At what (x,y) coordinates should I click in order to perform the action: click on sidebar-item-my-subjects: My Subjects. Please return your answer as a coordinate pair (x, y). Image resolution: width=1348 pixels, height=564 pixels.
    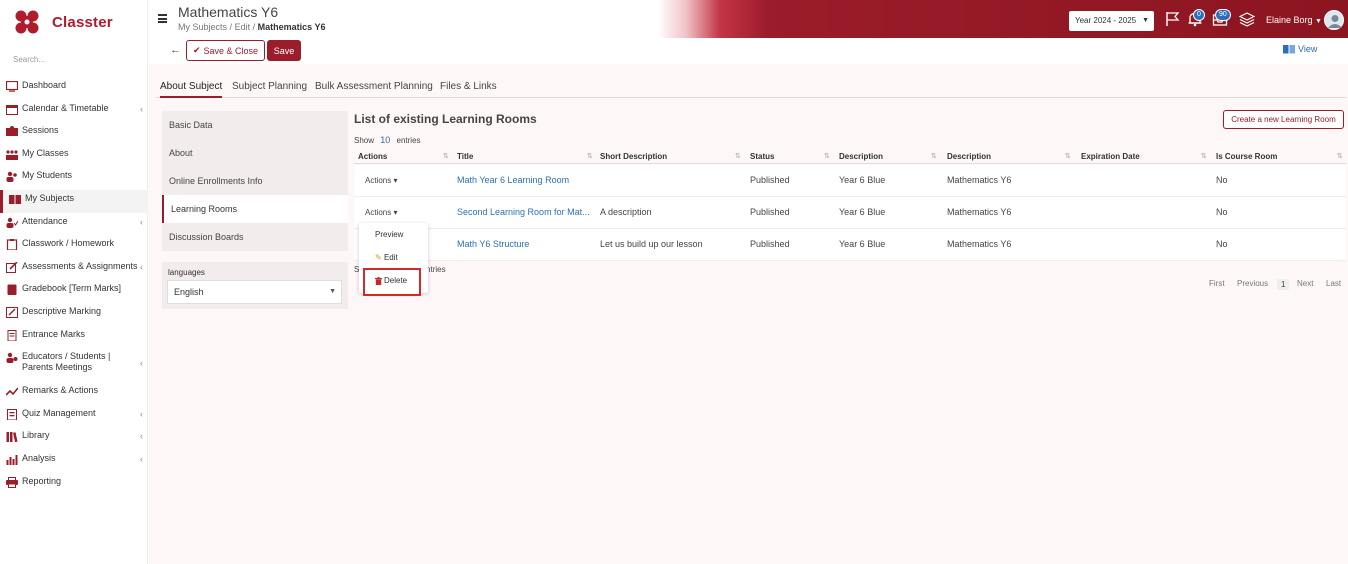
    Looking at the image, I should click on (74, 201).